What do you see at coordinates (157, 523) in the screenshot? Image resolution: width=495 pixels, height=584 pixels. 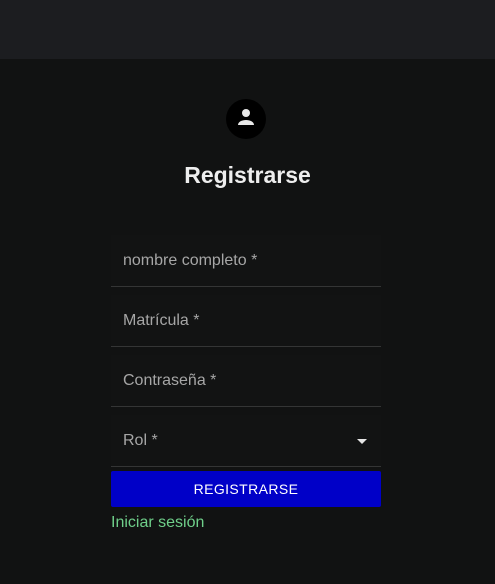 I see `login-link: Iniciar sesión` at bounding box center [157, 523].